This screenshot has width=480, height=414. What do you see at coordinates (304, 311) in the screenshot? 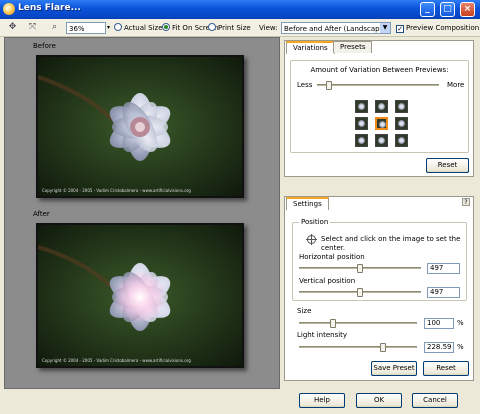
I see `size-label: Size` at bounding box center [304, 311].